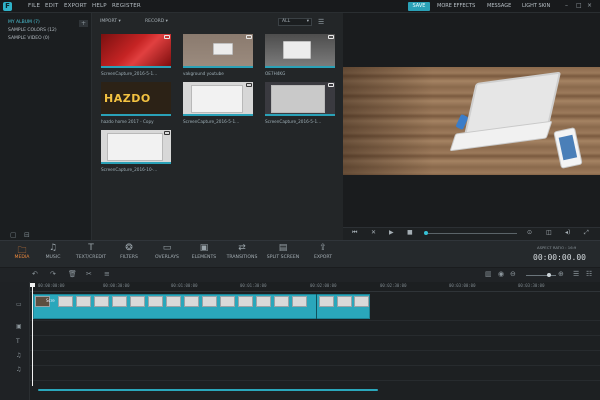  Describe the element at coordinates (32, 30) in the screenshot. I see `album-sample-colors: SAMPLE COLORS (12)` at that location.